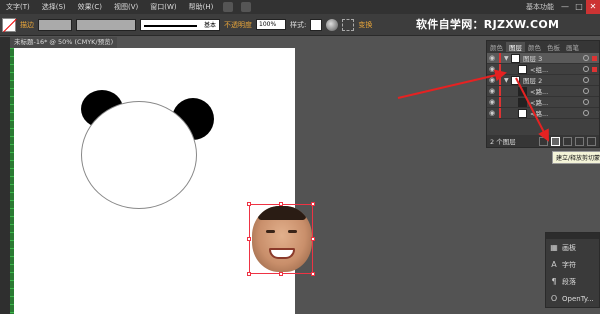  Describe the element at coordinates (201, 7) in the screenshot. I see `menu-help: 帮助(H)` at that location.